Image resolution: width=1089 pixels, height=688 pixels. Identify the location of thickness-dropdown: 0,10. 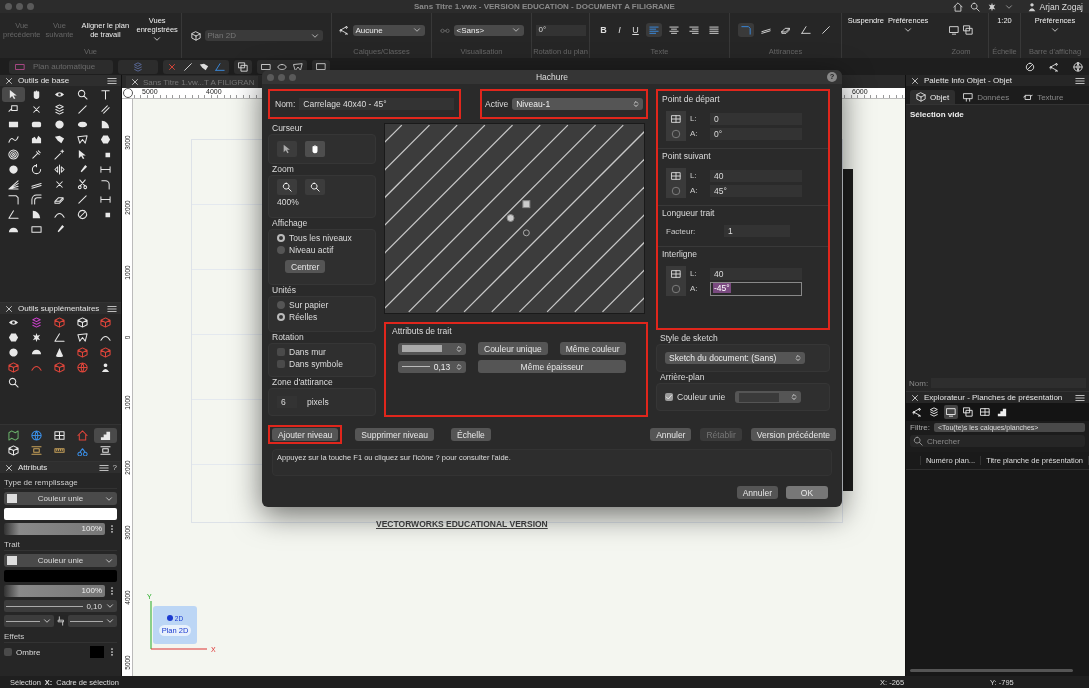
(60, 606).